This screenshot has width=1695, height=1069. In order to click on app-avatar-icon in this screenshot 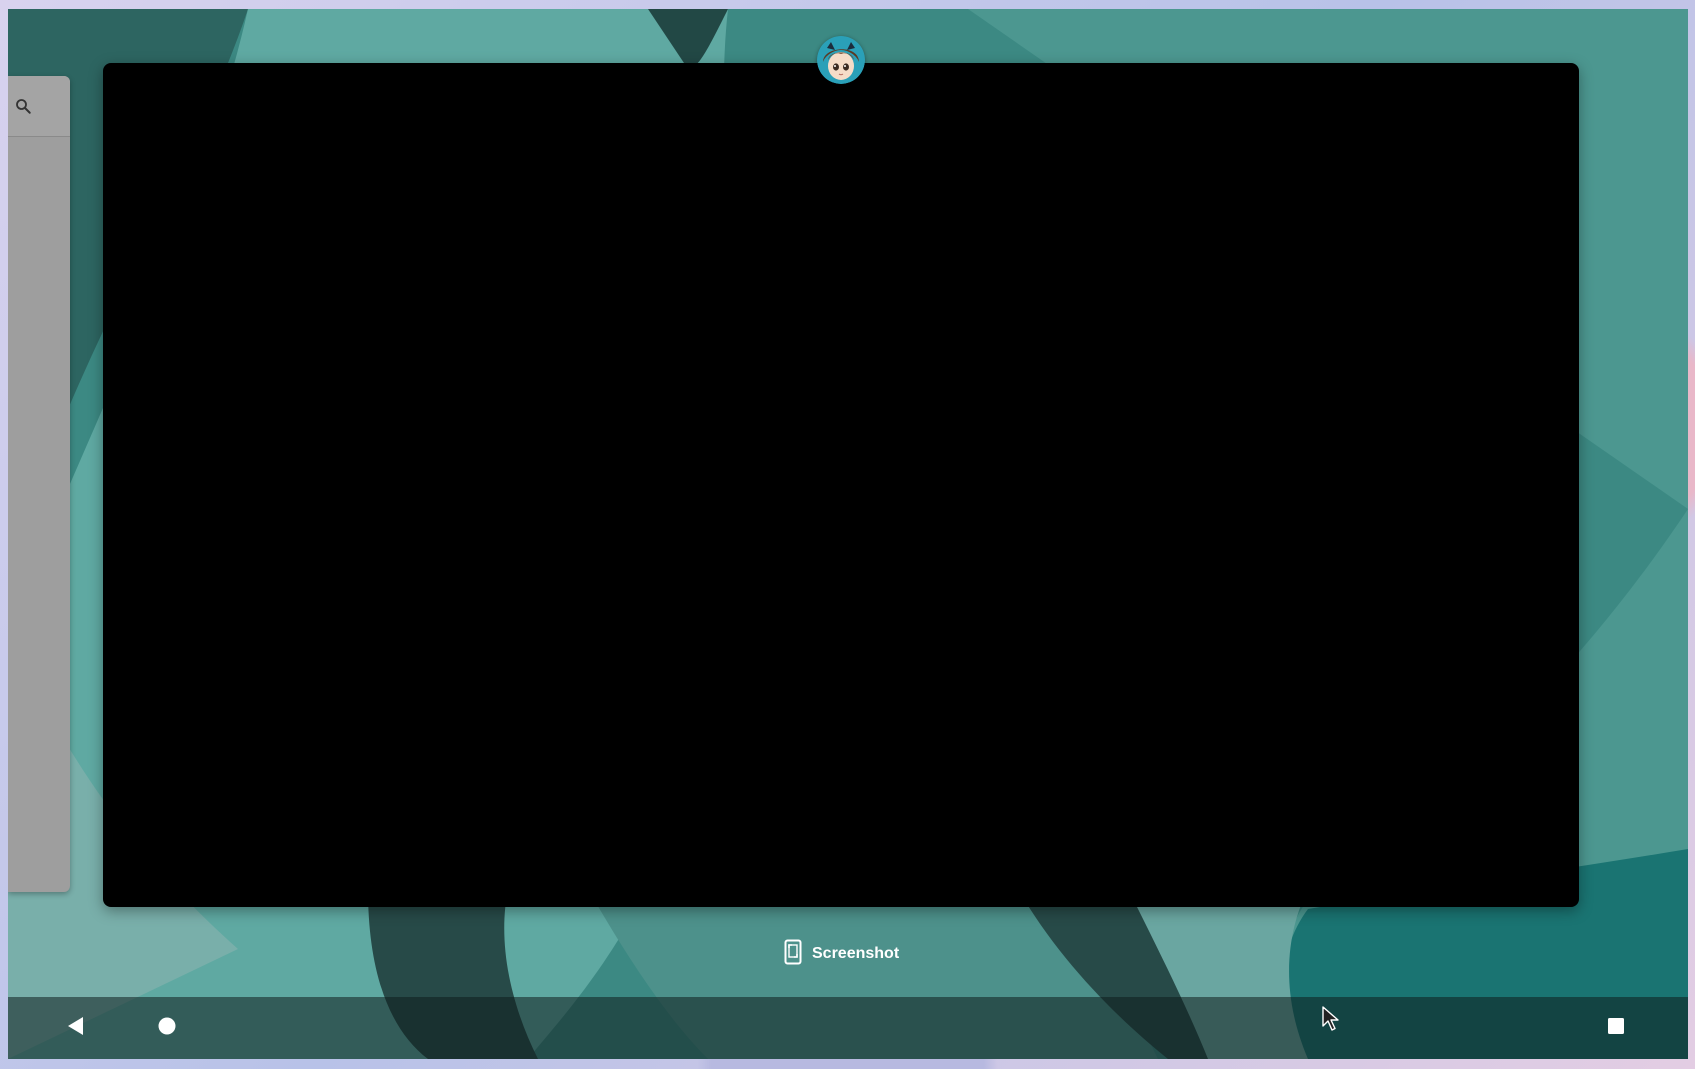, I will do `click(841, 60)`.